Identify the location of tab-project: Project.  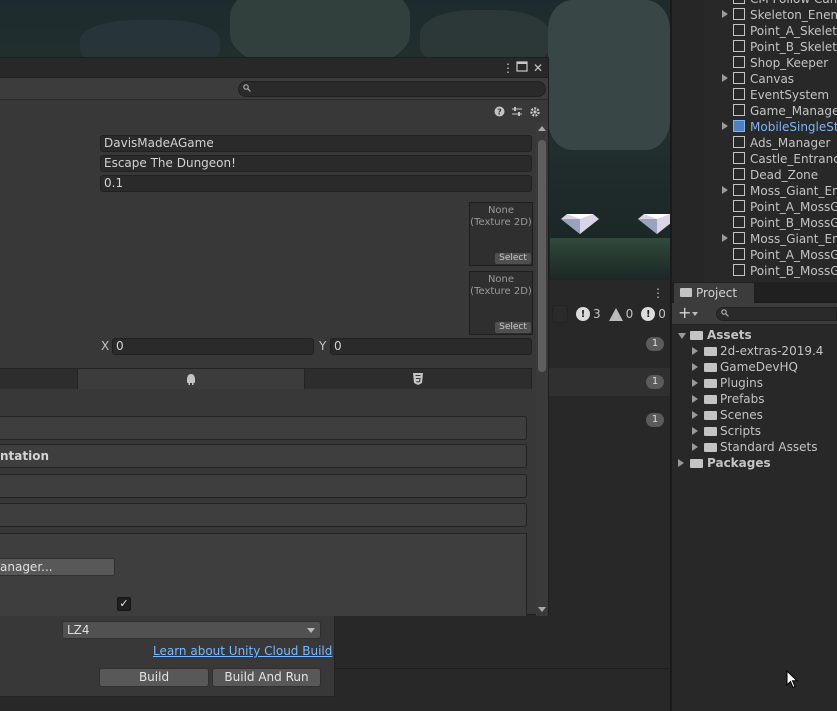
(714, 293).